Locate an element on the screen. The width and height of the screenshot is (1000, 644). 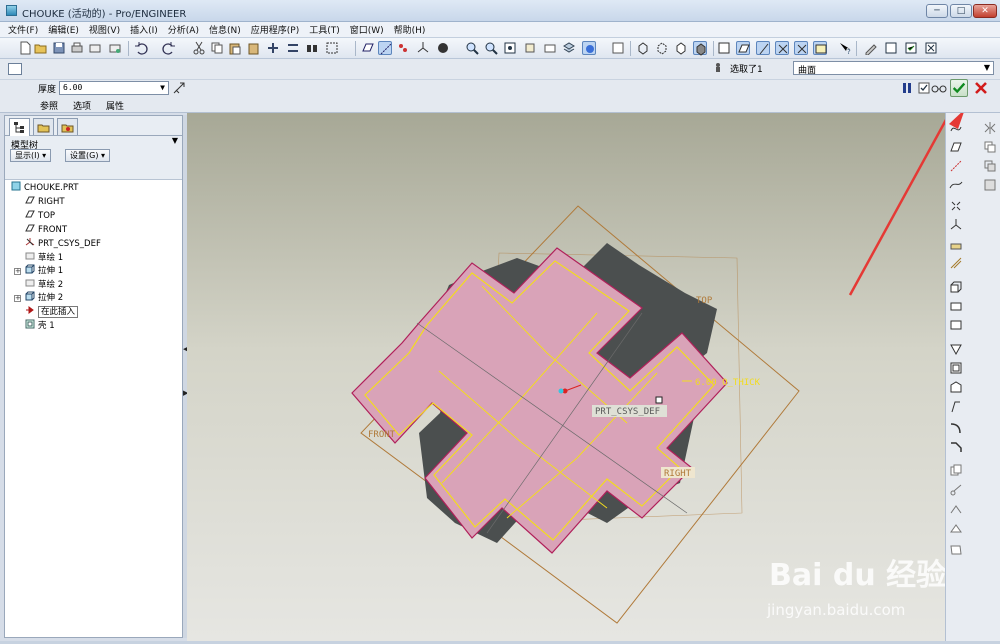
offset-tool-icon is located at coordinates (956, 510).